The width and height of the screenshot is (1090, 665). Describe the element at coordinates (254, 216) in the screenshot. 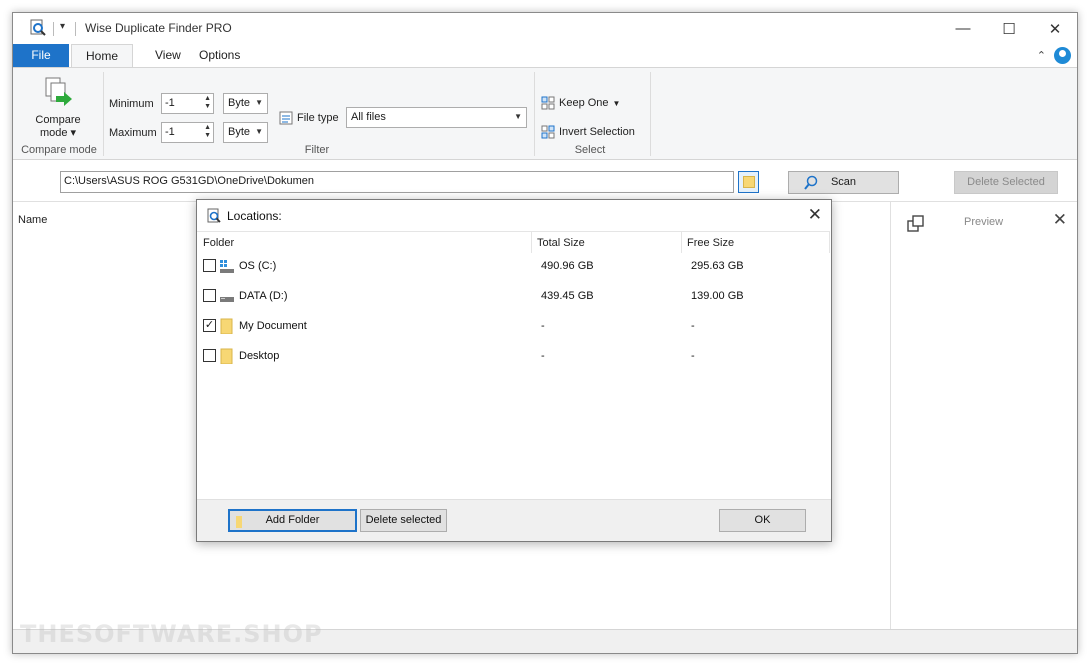

I see `dialog-title: Locations:` at that location.